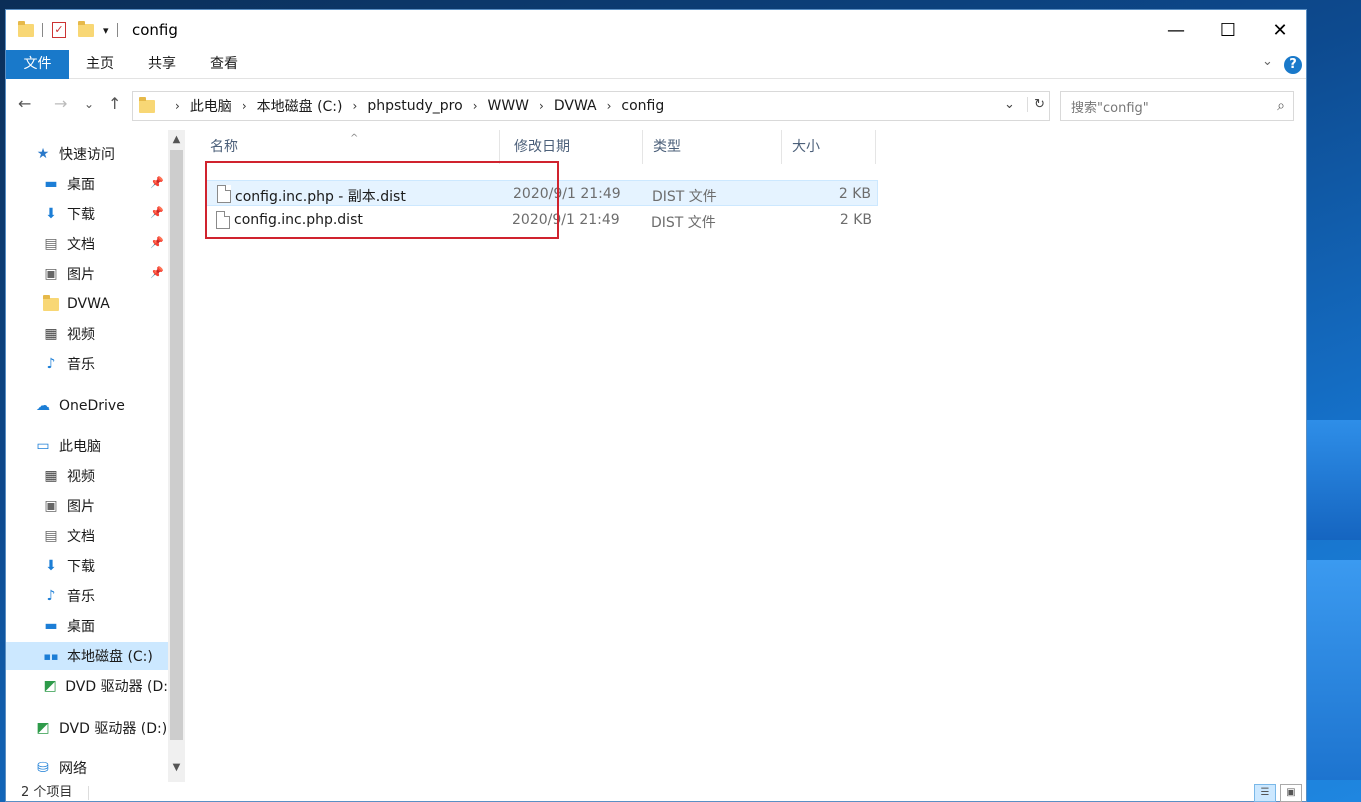  I want to click on nav-pc-downloads: ⬇ 下载, so click(87, 566).